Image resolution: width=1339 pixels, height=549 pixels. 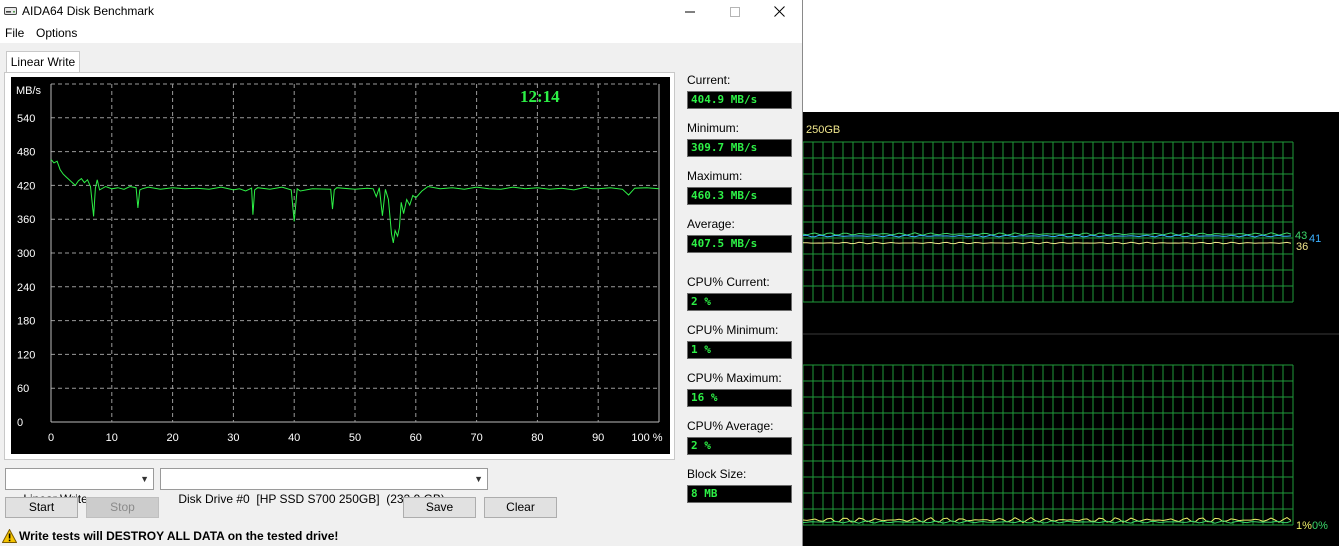 I want to click on maximize-button, so click(x=734, y=11).